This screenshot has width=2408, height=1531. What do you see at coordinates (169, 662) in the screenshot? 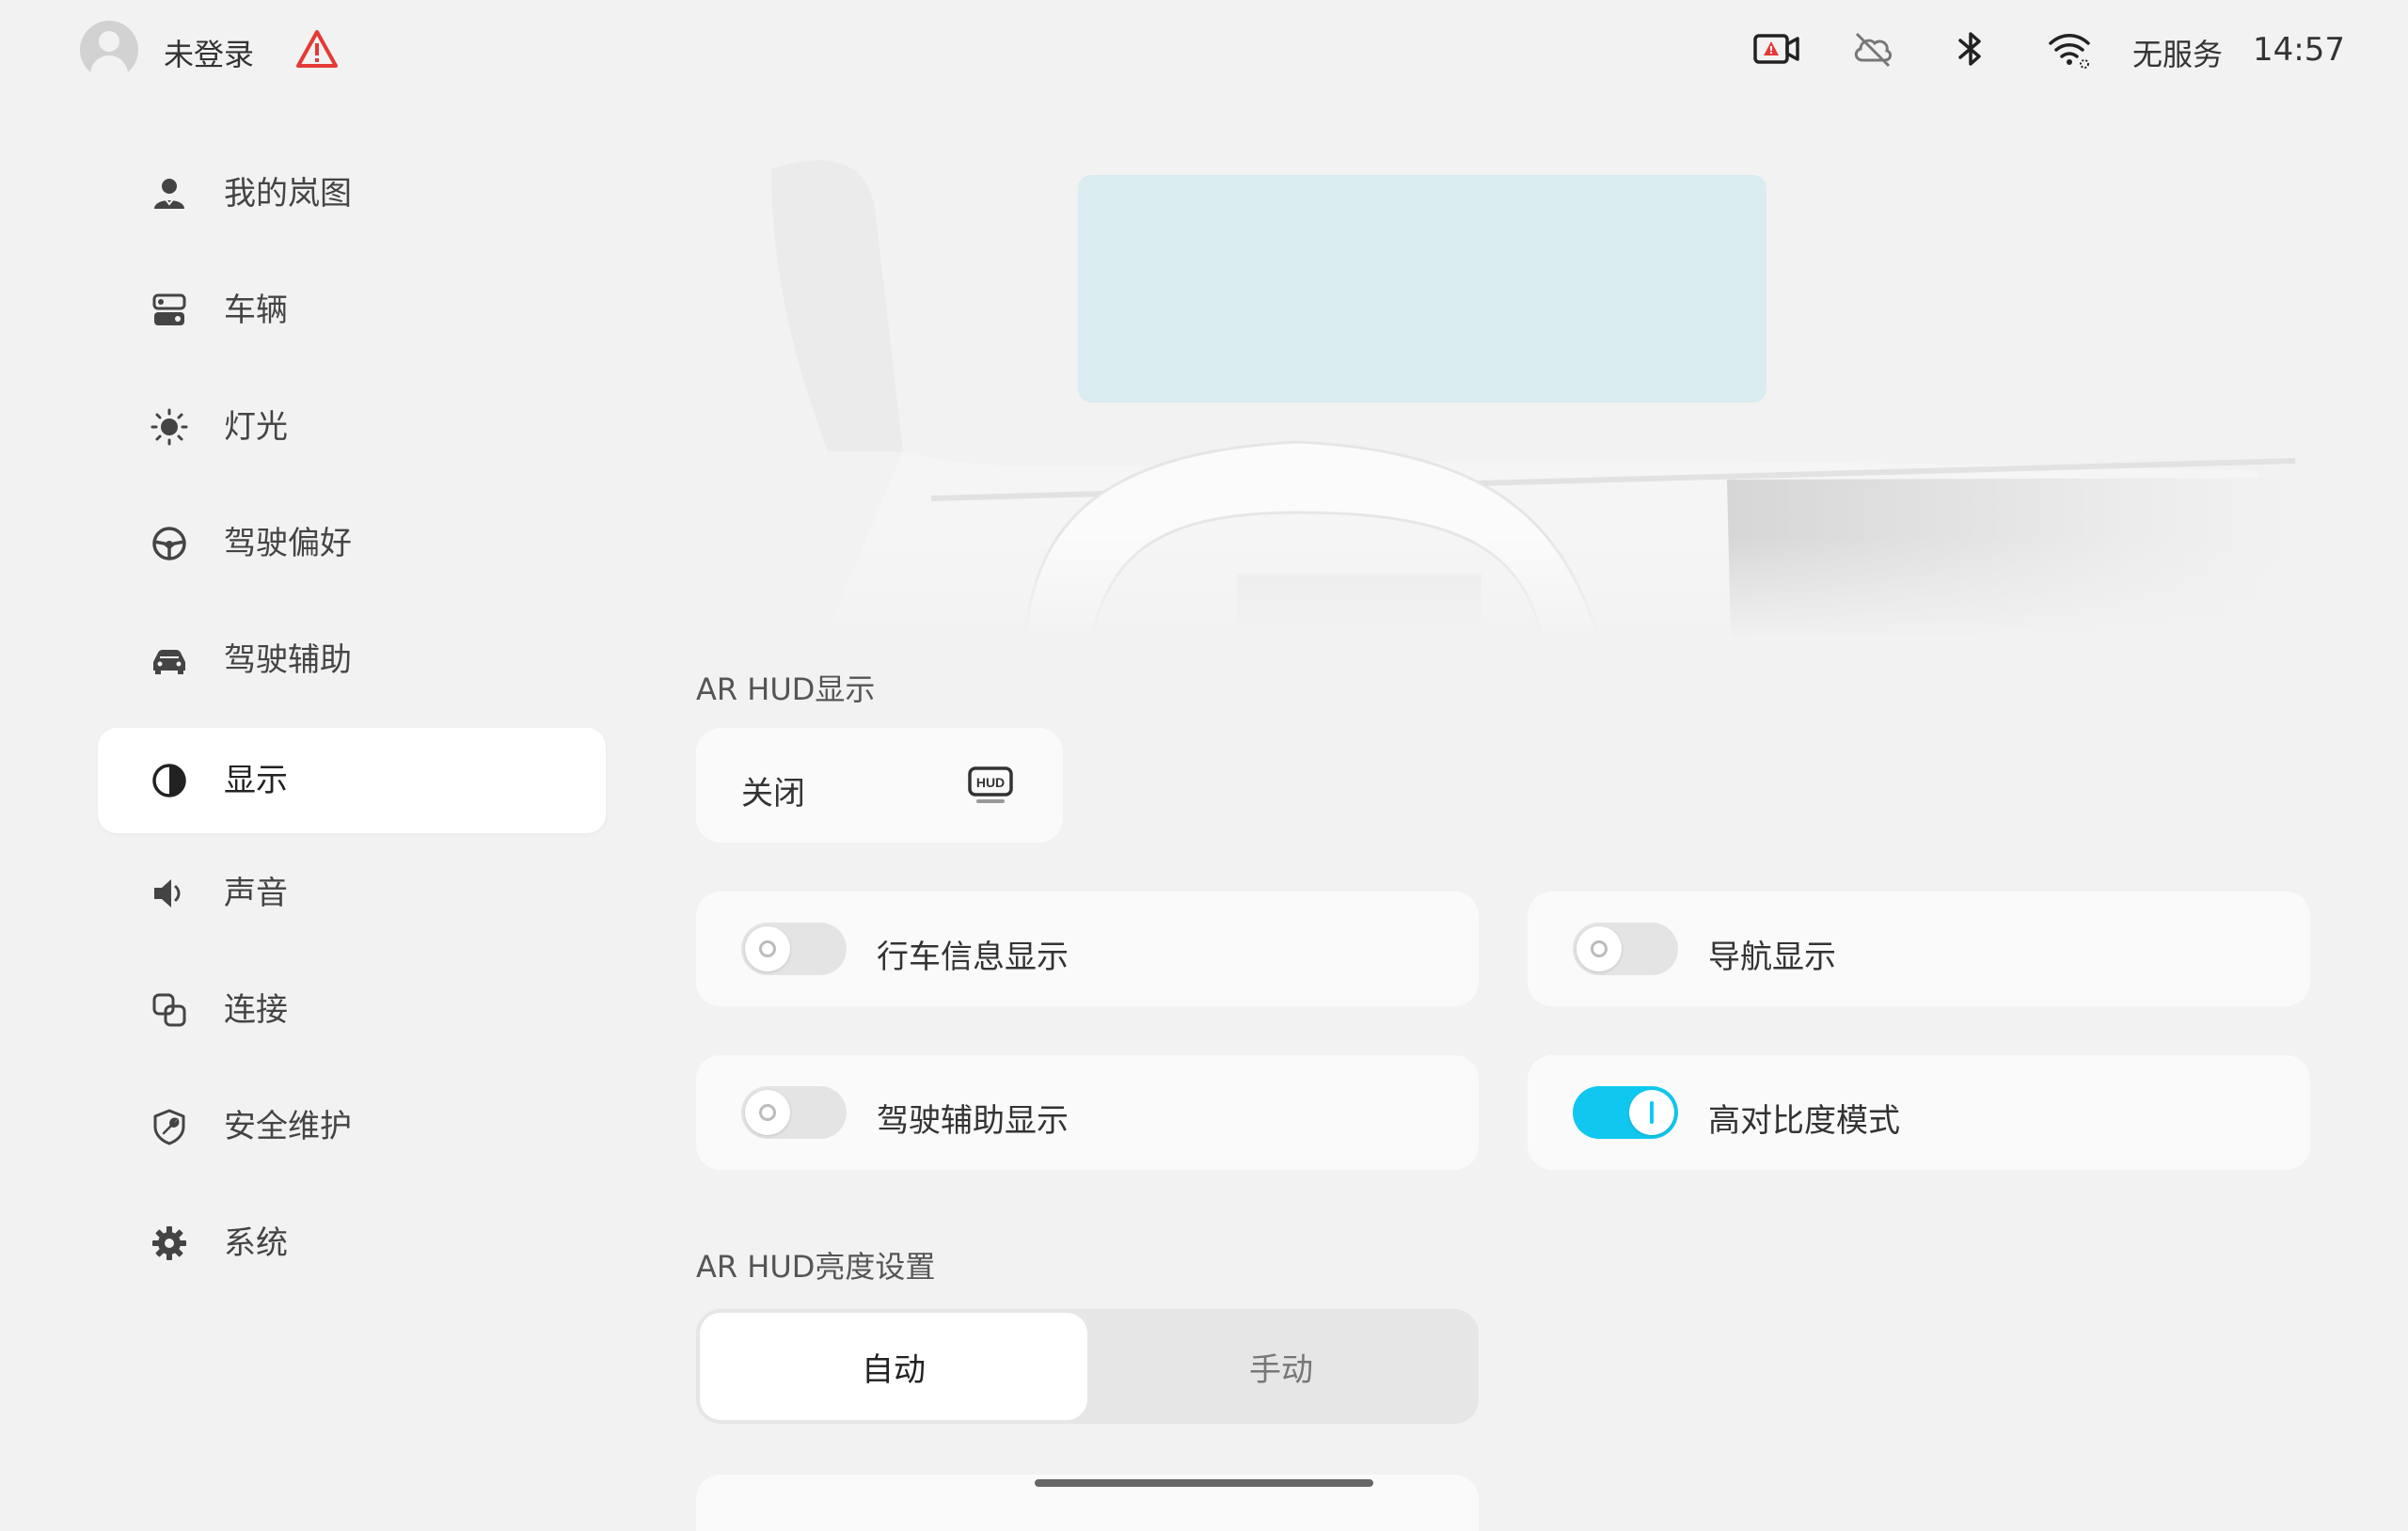
I see `car-assist-icon` at bounding box center [169, 662].